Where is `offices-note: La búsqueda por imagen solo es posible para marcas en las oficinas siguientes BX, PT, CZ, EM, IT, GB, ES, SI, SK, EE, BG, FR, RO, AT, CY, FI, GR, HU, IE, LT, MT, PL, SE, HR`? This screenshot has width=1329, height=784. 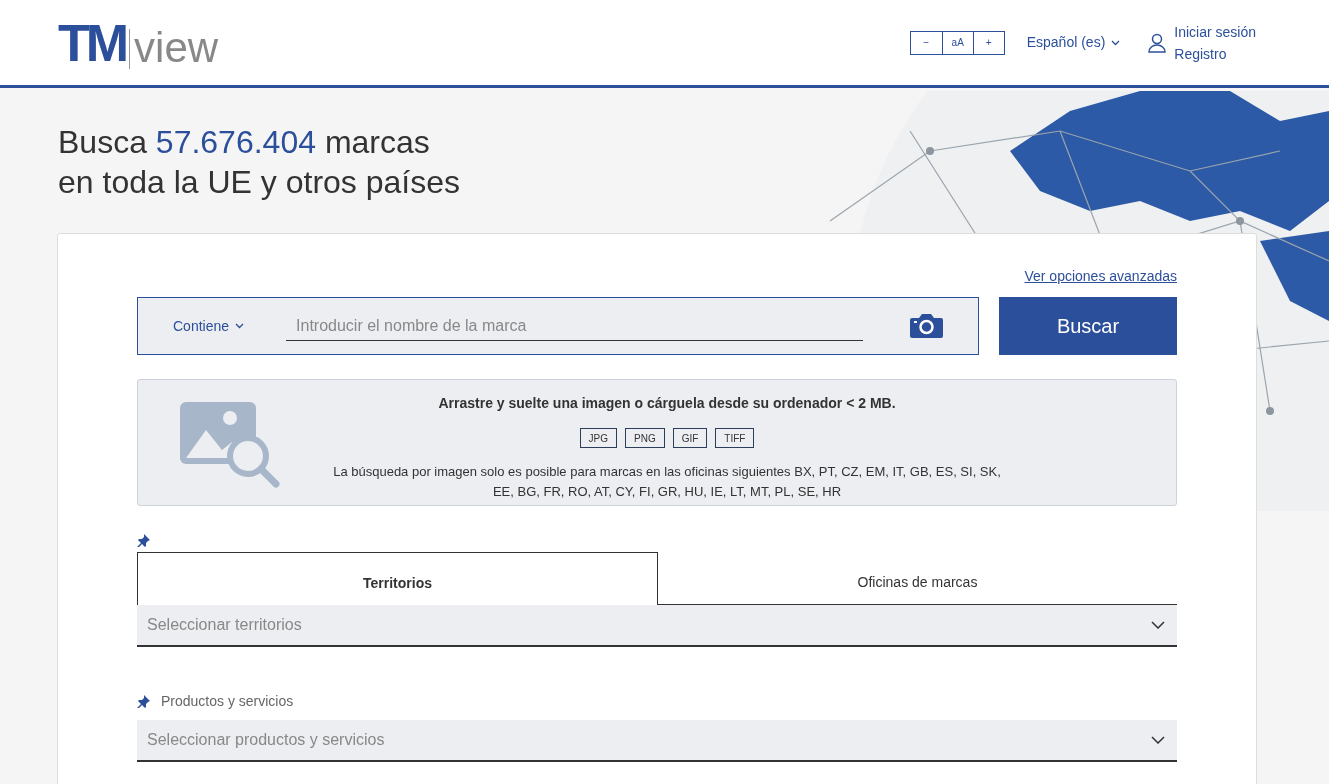
offices-note: La búsqueda por imagen solo es posible para marcas en las oficinas siguientes BX, PT, CZ, EM, IT, GB, ES, SI, SK, EE, BG, FR, RO, AT, CY, FI, GR, HU, IE, LT, MT, PL, SE, HR is located at coordinates (667, 482).